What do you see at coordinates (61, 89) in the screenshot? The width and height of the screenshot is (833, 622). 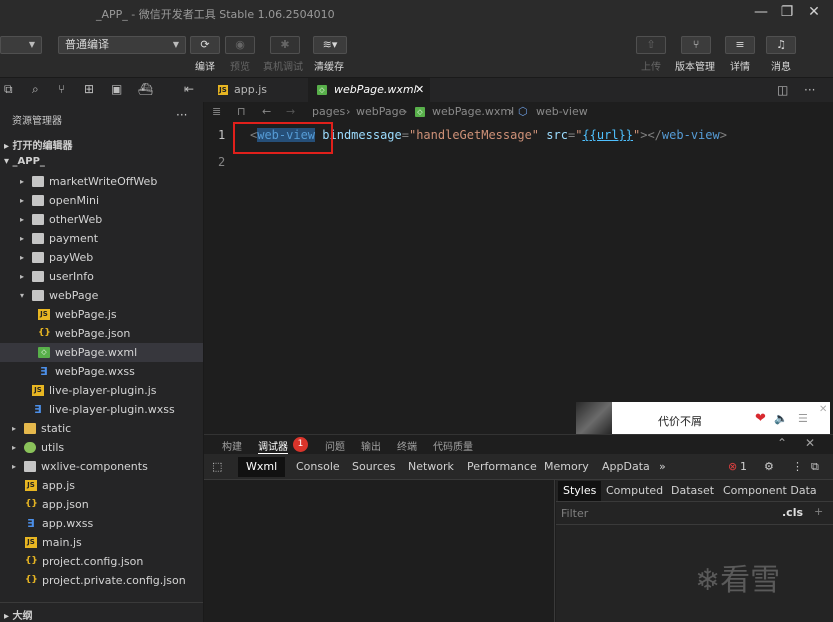 I see `source-control-icon: ⑂` at bounding box center [61, 89].